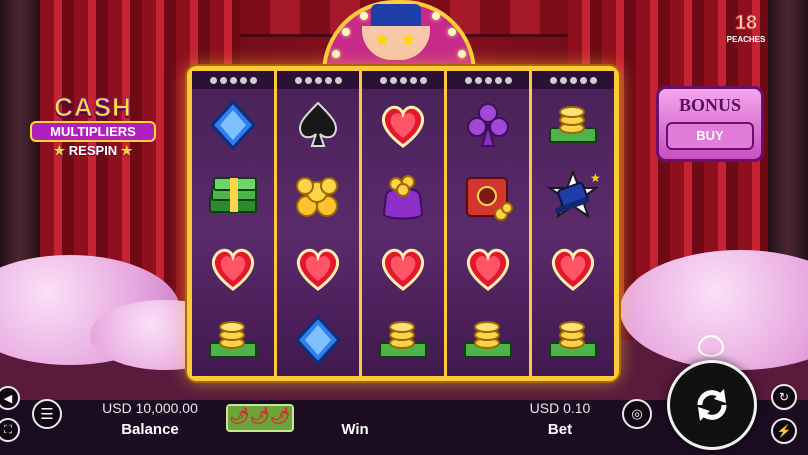  I want to click on logo-line-1: CASH, so click(93, 107).